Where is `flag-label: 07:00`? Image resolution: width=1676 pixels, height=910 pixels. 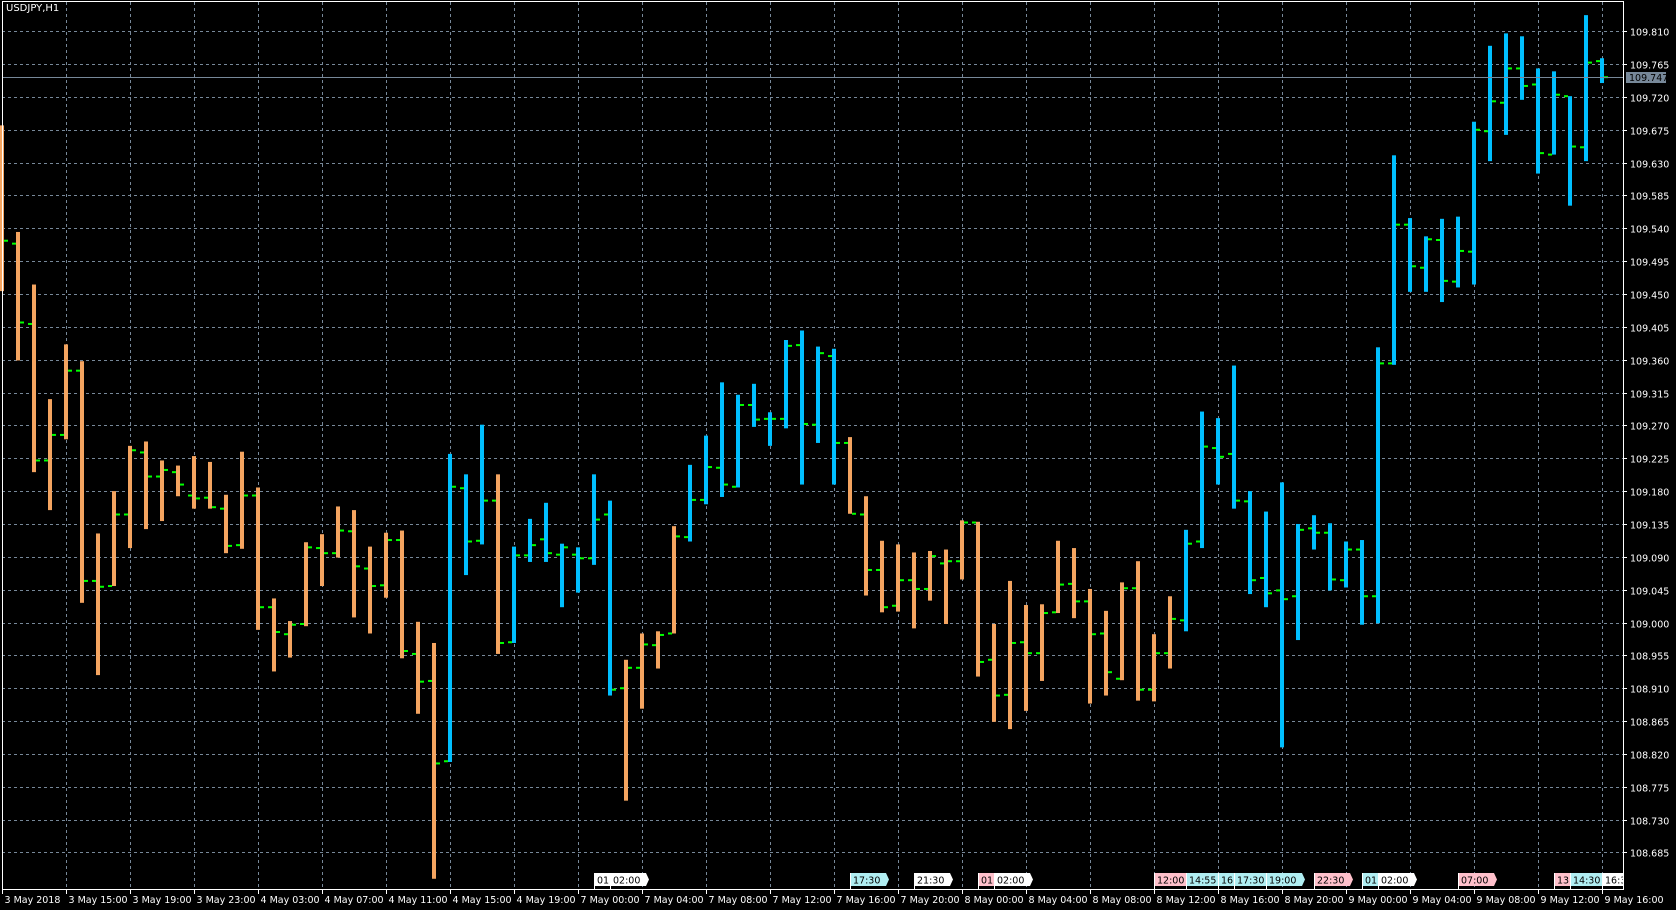
flag-label: 07:00 is located at coordinates (1474, 881).